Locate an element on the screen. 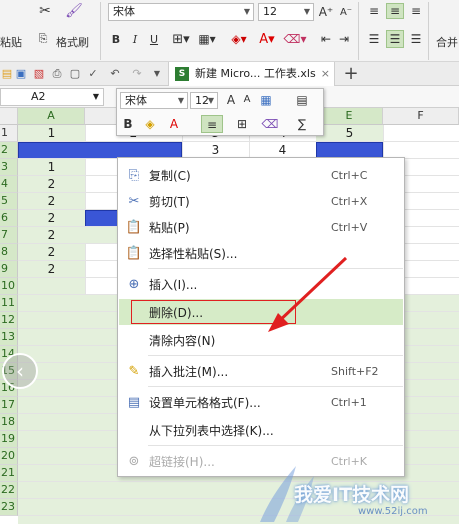  annotation-arrow is located at coordinates (308, 294).